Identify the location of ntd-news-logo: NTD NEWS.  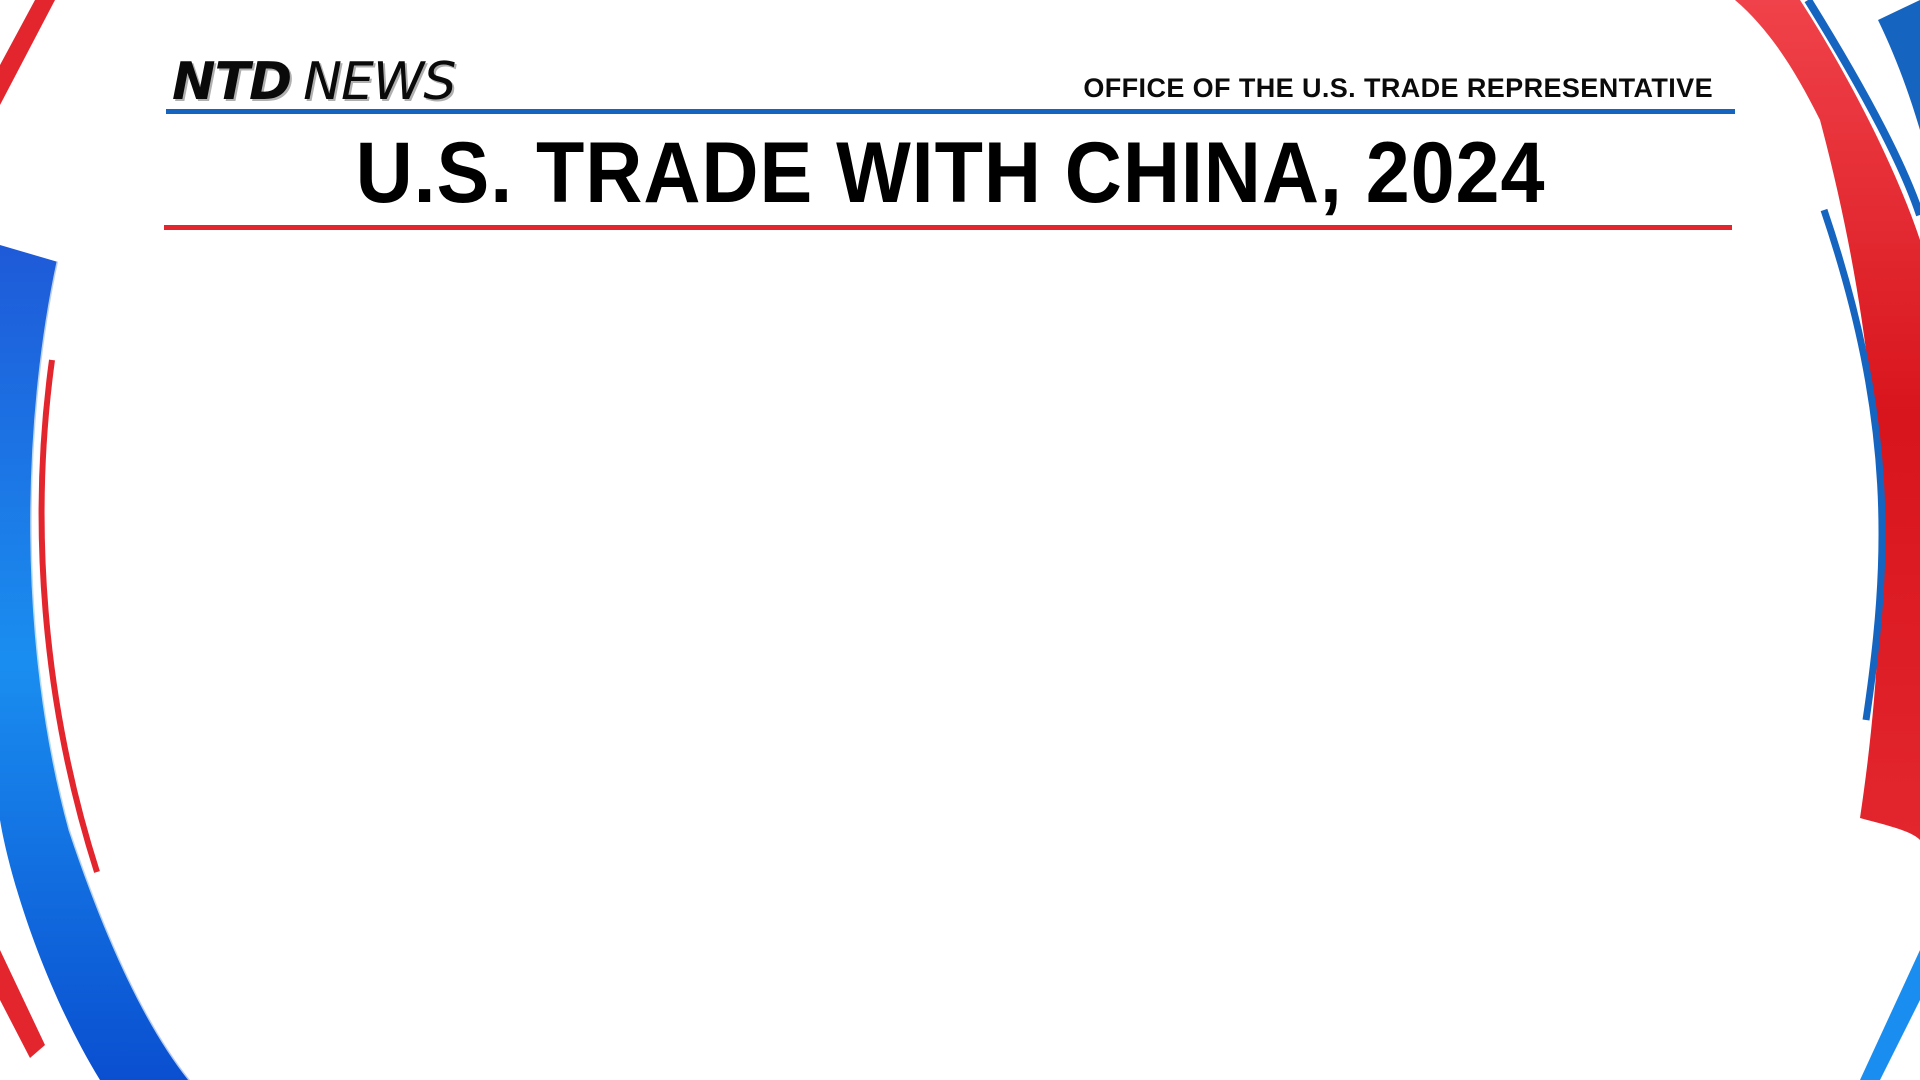
(314, 82).